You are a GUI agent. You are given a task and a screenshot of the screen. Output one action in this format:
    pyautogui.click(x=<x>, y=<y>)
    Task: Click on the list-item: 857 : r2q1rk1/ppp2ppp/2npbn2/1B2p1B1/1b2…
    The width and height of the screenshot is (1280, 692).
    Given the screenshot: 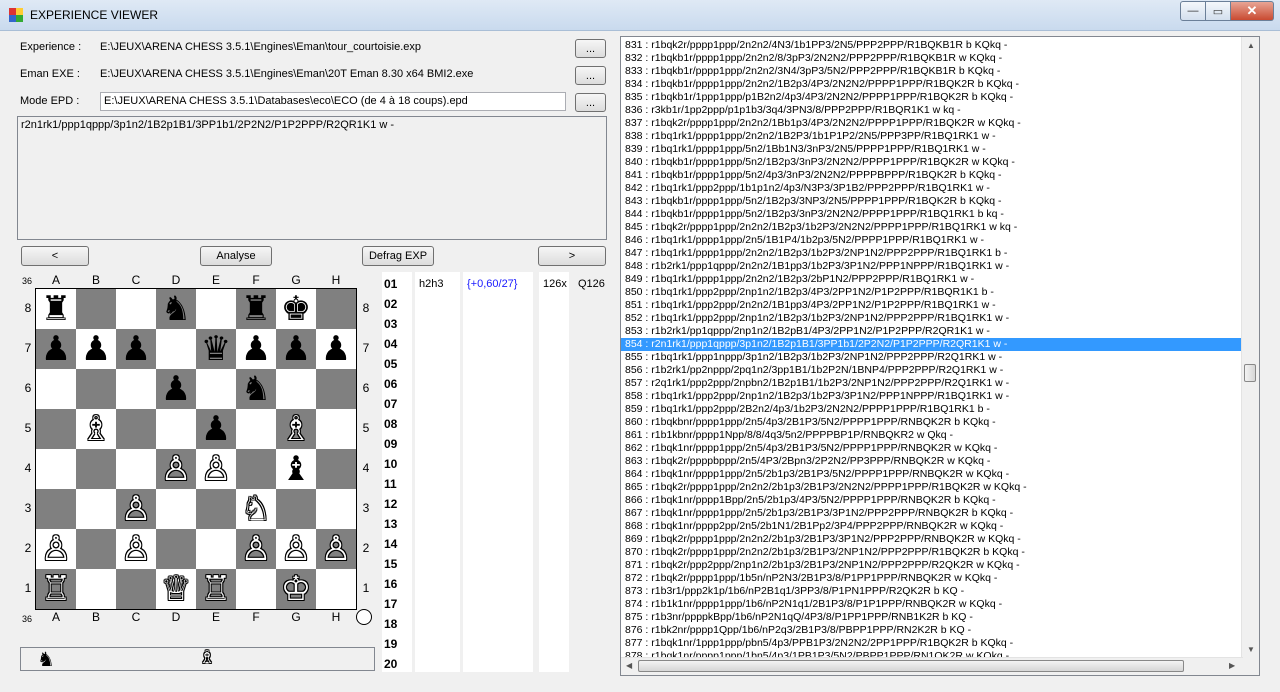 What is the action you would take?
    pyautogui.click(x=932, y=383)
    